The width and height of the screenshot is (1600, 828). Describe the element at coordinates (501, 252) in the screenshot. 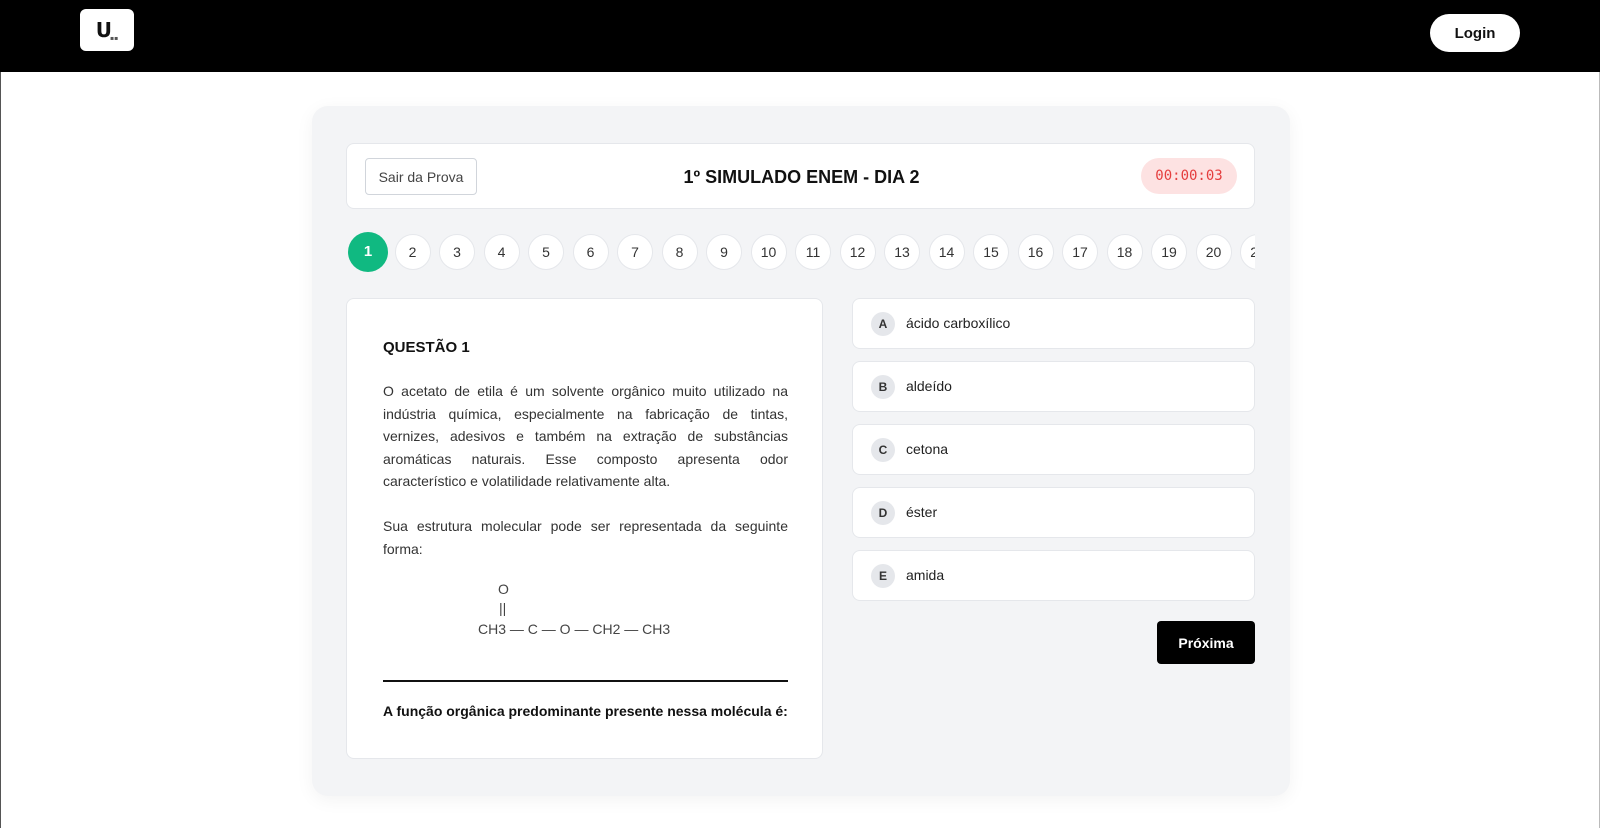

I see `question-number-4: 4` at that location.